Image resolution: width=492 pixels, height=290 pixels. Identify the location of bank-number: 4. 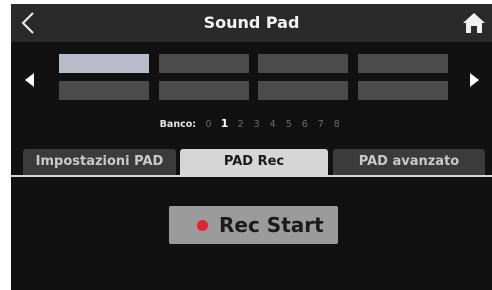
(272, 124).